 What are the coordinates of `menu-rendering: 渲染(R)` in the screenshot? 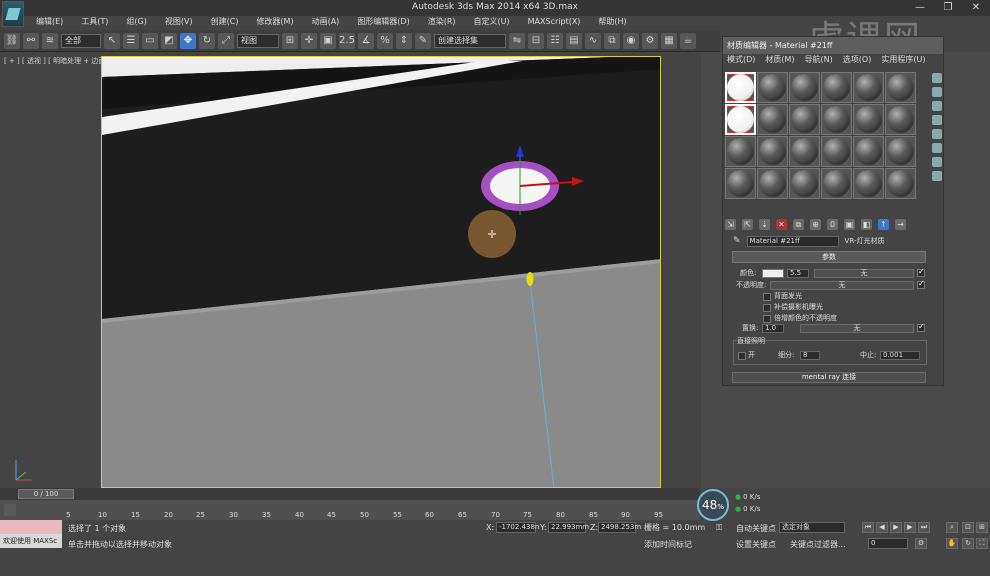 It's located at (442, 22).